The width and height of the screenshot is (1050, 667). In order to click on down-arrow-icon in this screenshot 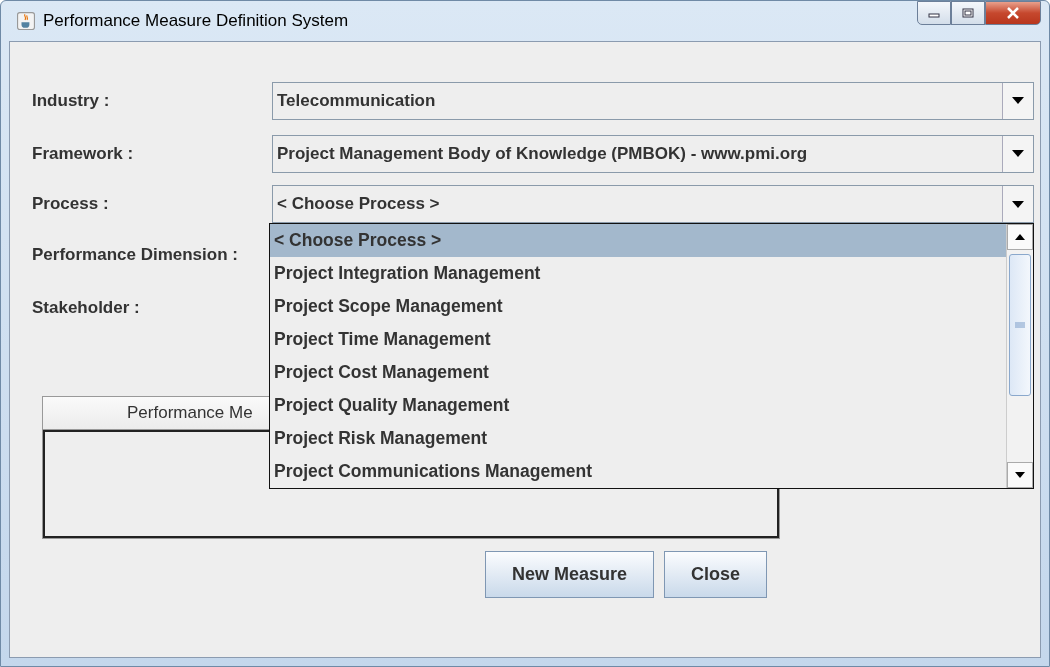, I will do `click(1020, 475)`.